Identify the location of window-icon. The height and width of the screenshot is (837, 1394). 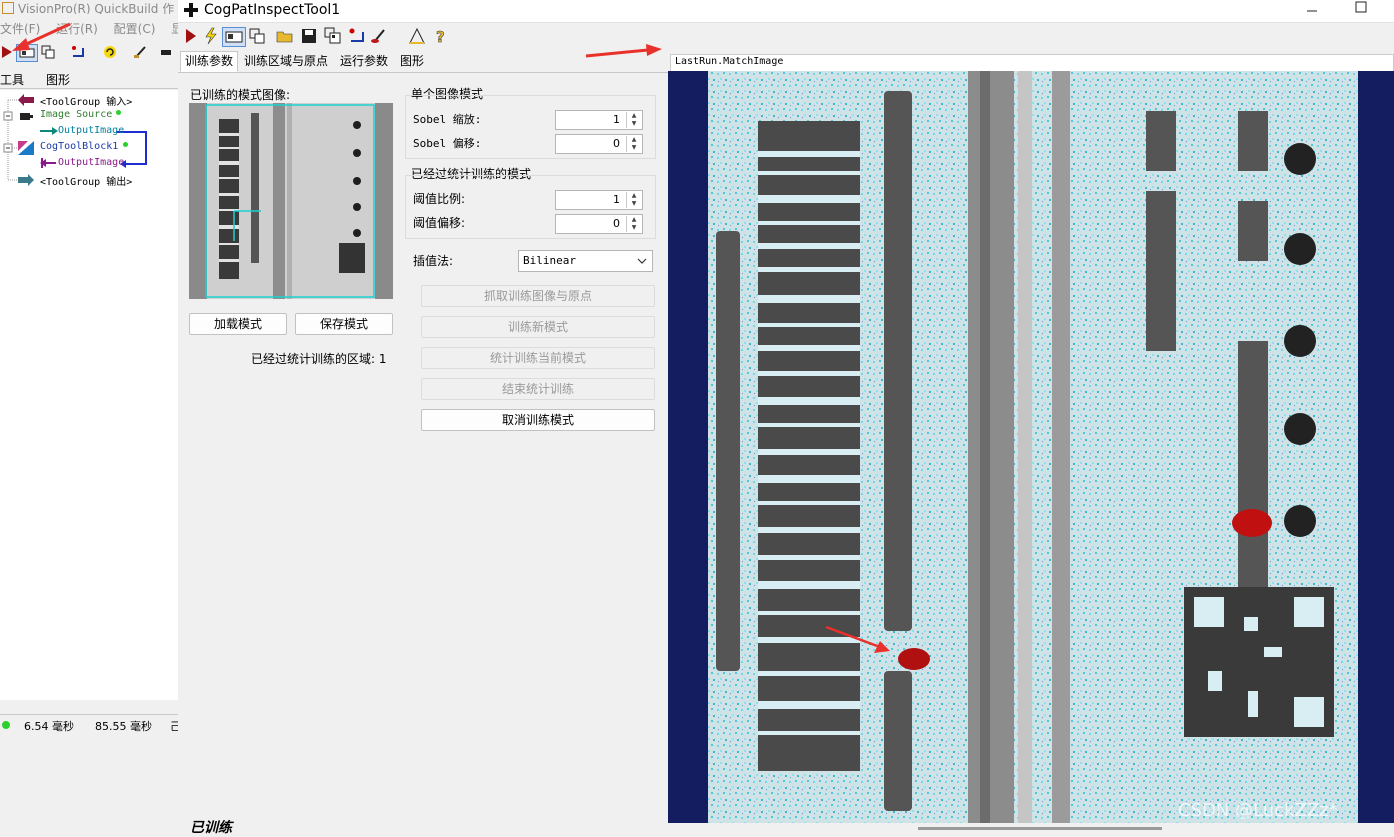
(257, 36).